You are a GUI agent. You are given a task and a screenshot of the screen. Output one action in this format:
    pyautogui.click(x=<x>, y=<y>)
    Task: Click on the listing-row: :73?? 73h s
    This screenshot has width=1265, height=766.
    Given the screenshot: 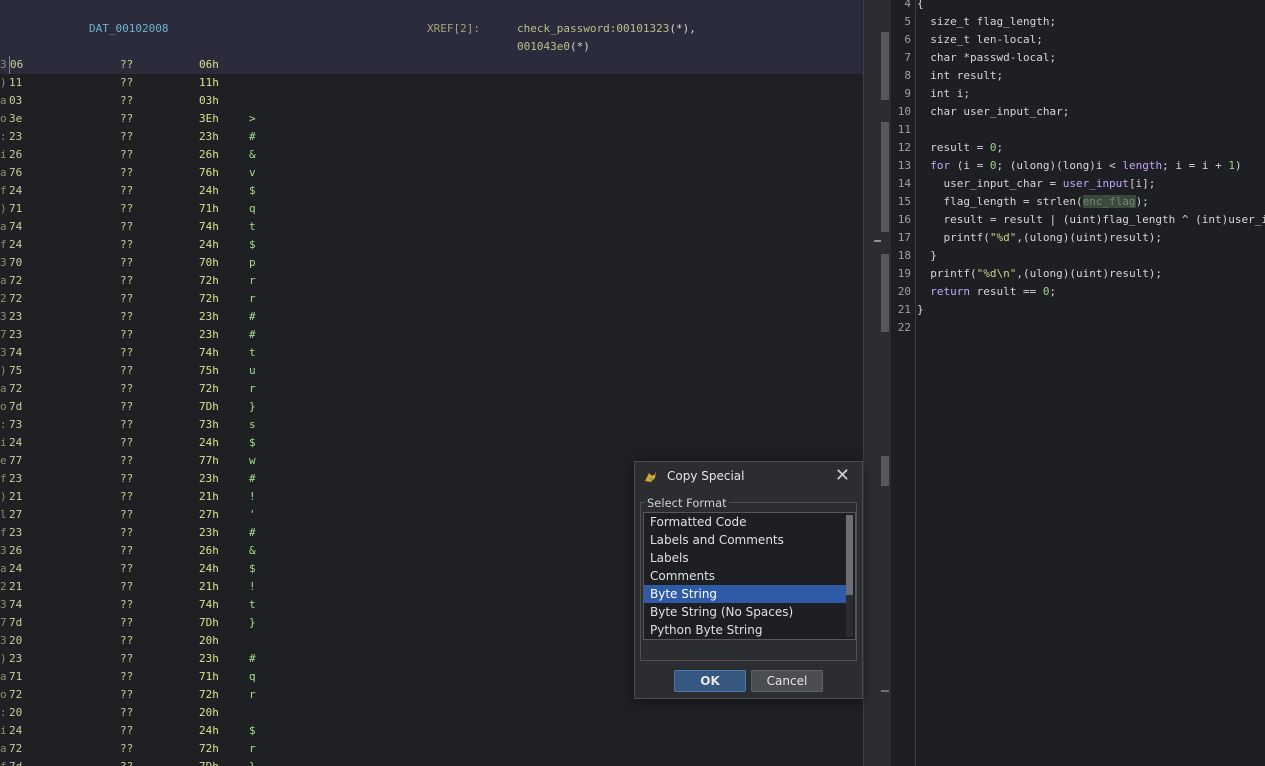 What is the action you would take?
    pyautogui.click(x=431, y=425)
    